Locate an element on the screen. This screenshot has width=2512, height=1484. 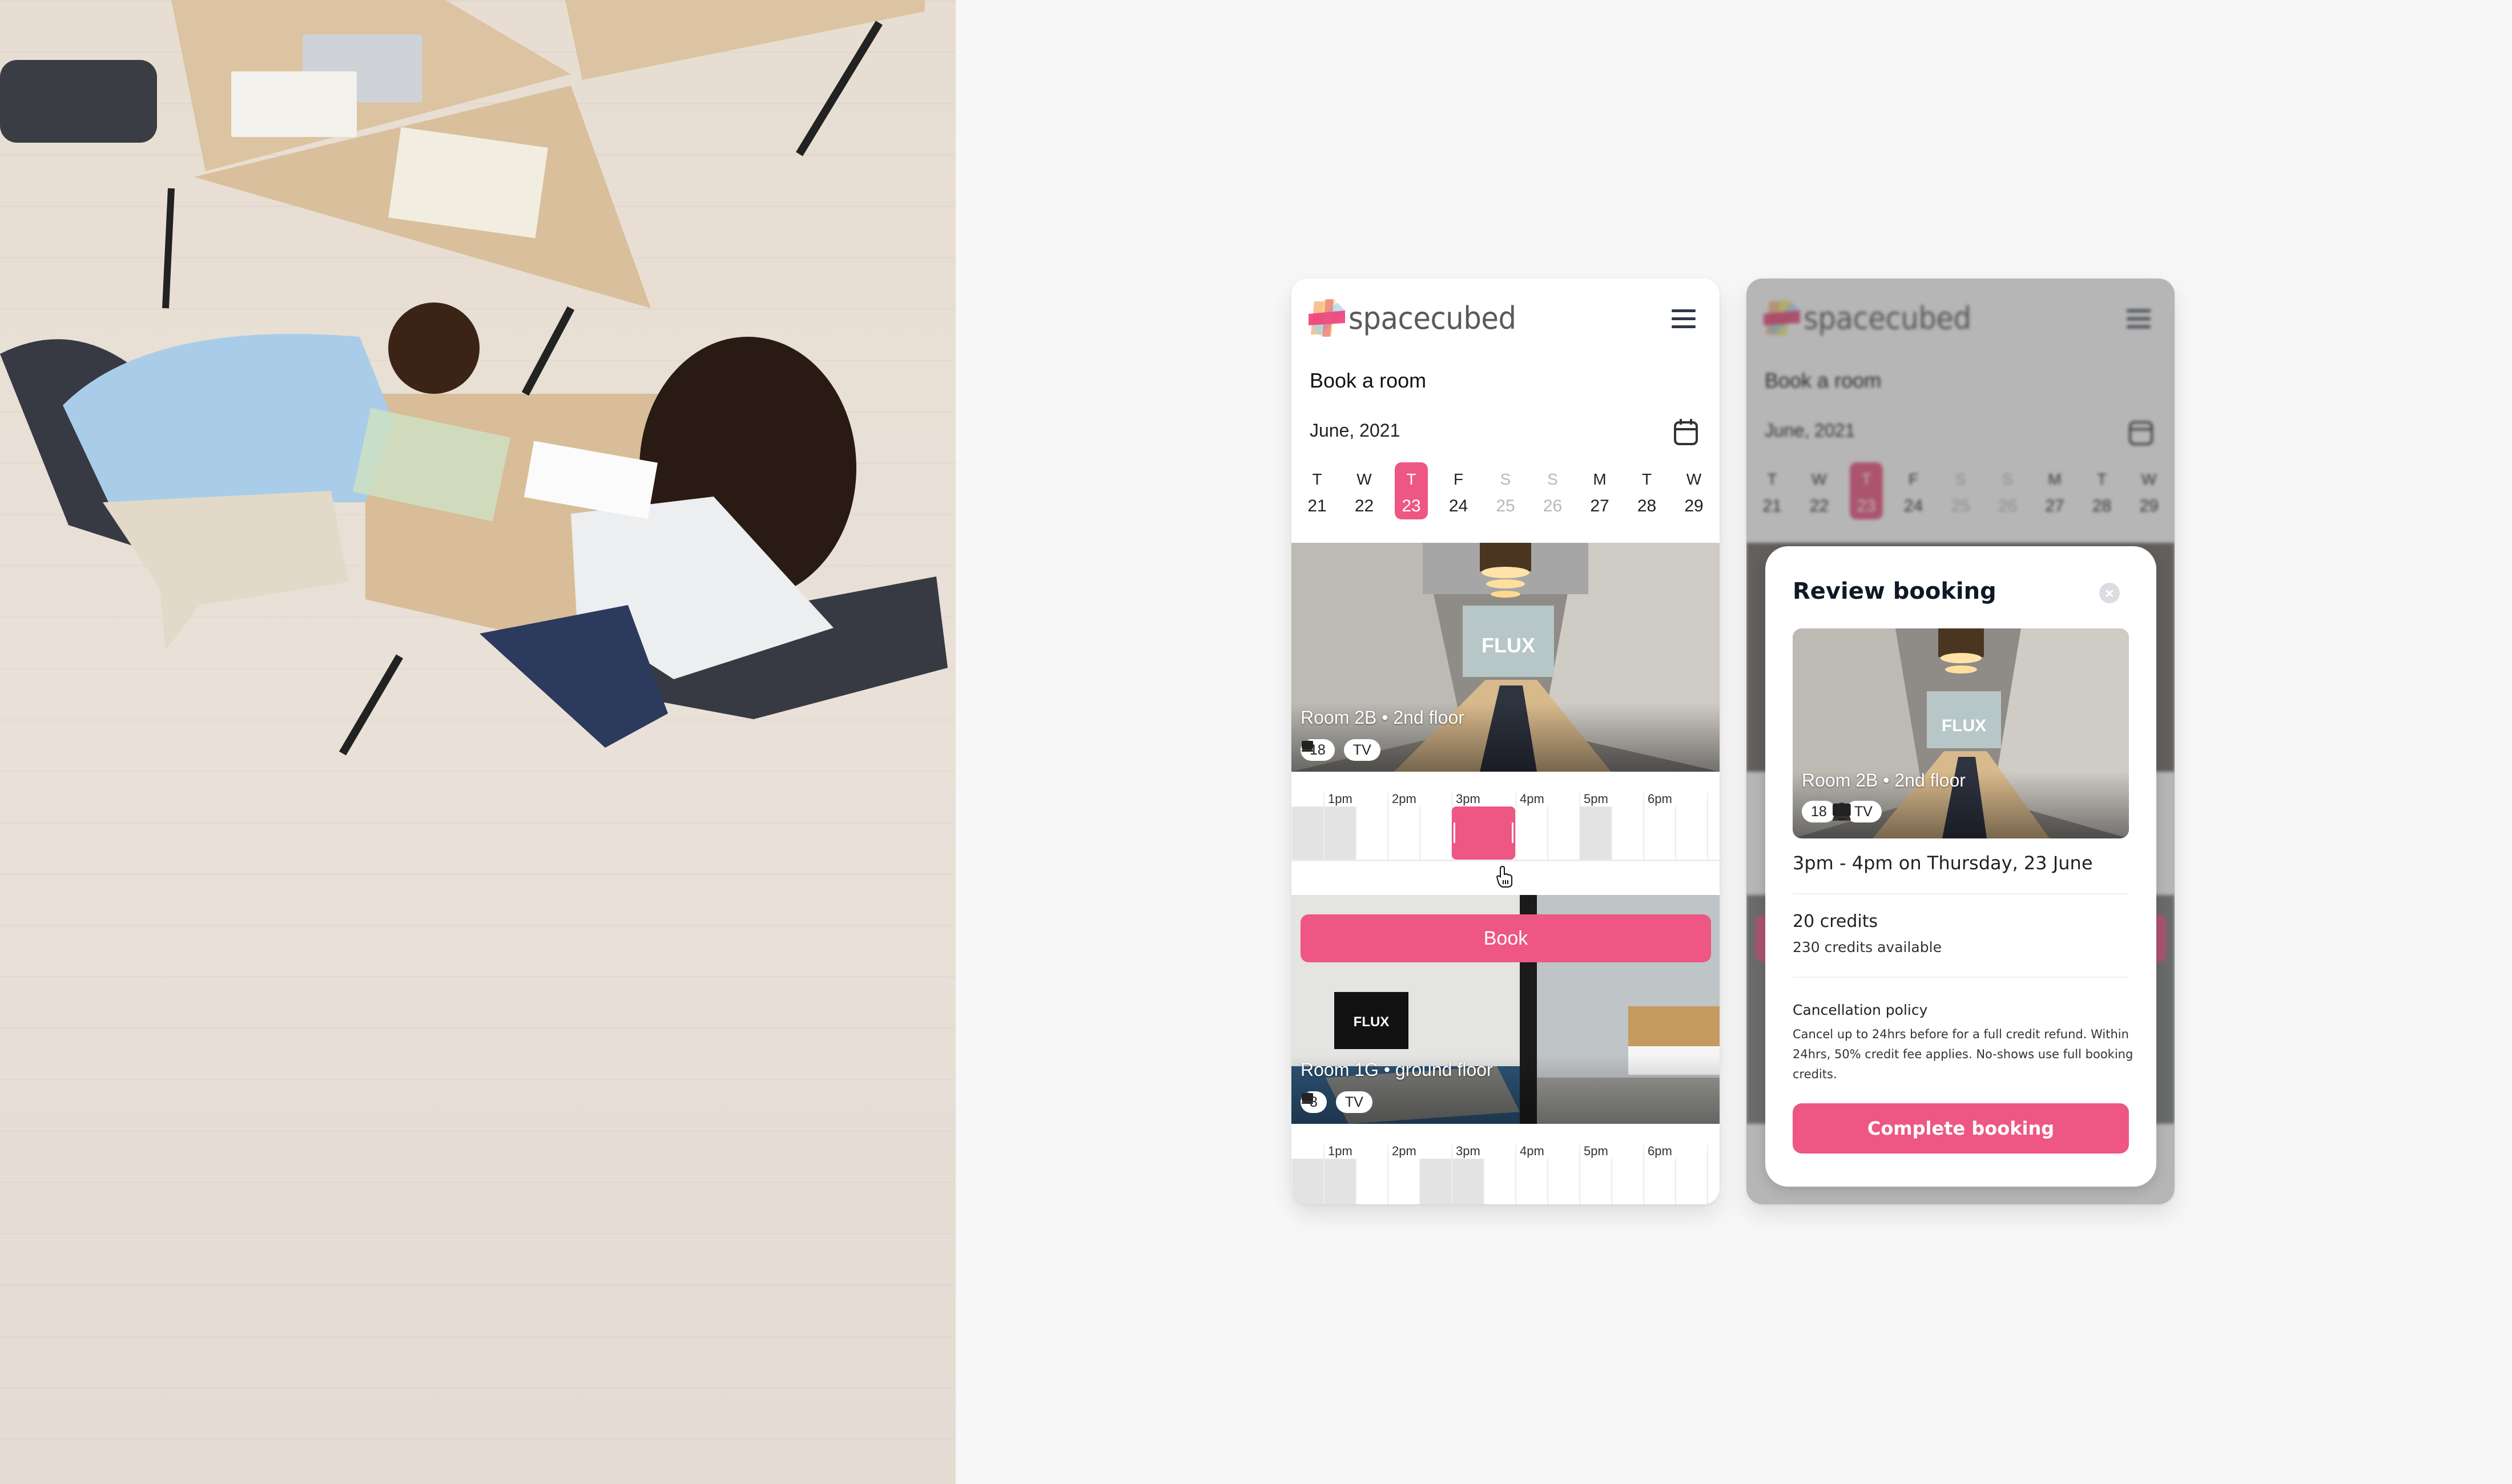
hour-label: 1pm is located at coordinates (1340, 1151).